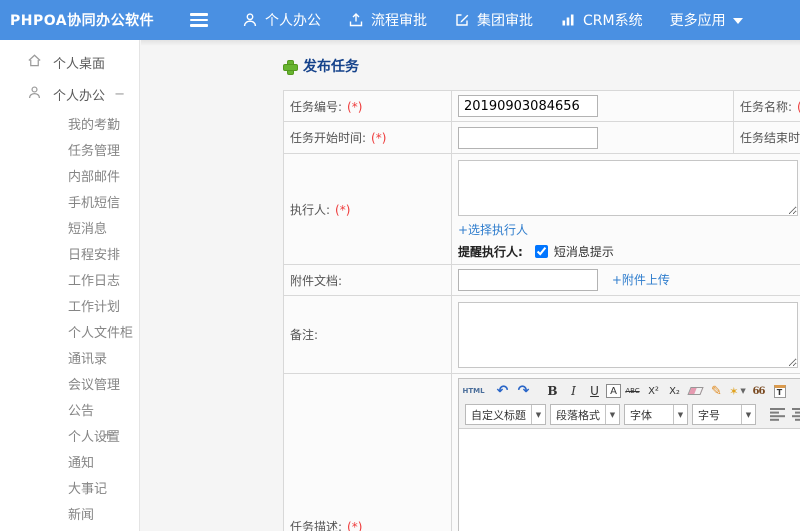 This screenshot has width=800, height=531. Describe the element at coordinates (69, 253) in the screenshot. I see `sidebar-item-schedule: 日程安排` at that location.